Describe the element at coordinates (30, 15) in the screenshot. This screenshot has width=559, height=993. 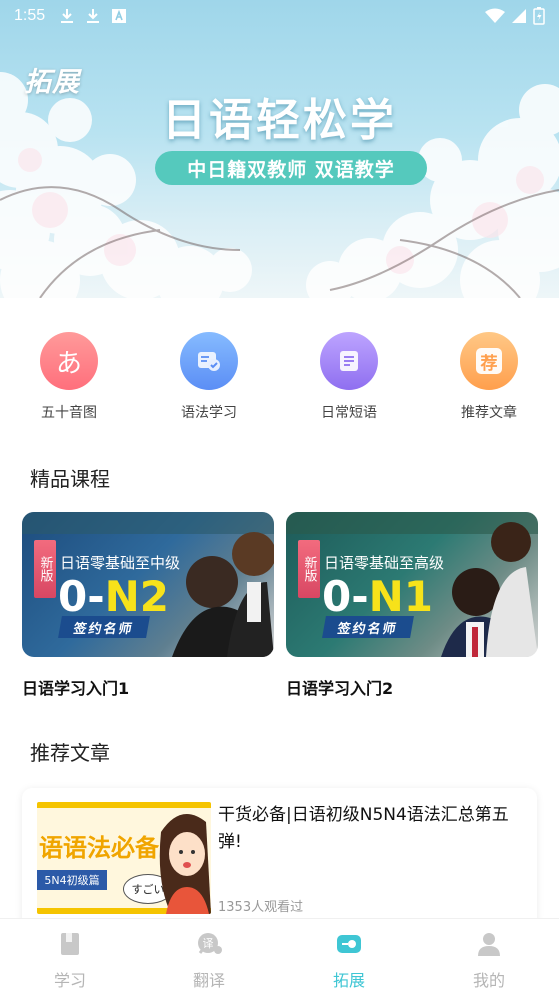
I see `status-time: 1:55` at that location.